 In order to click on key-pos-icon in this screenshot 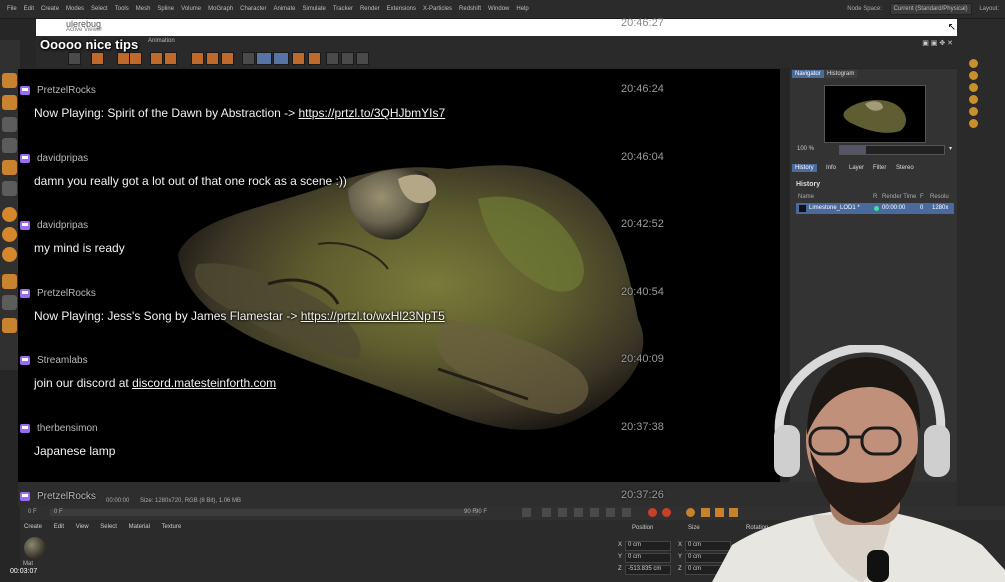, I will do `click(705, 512)`.